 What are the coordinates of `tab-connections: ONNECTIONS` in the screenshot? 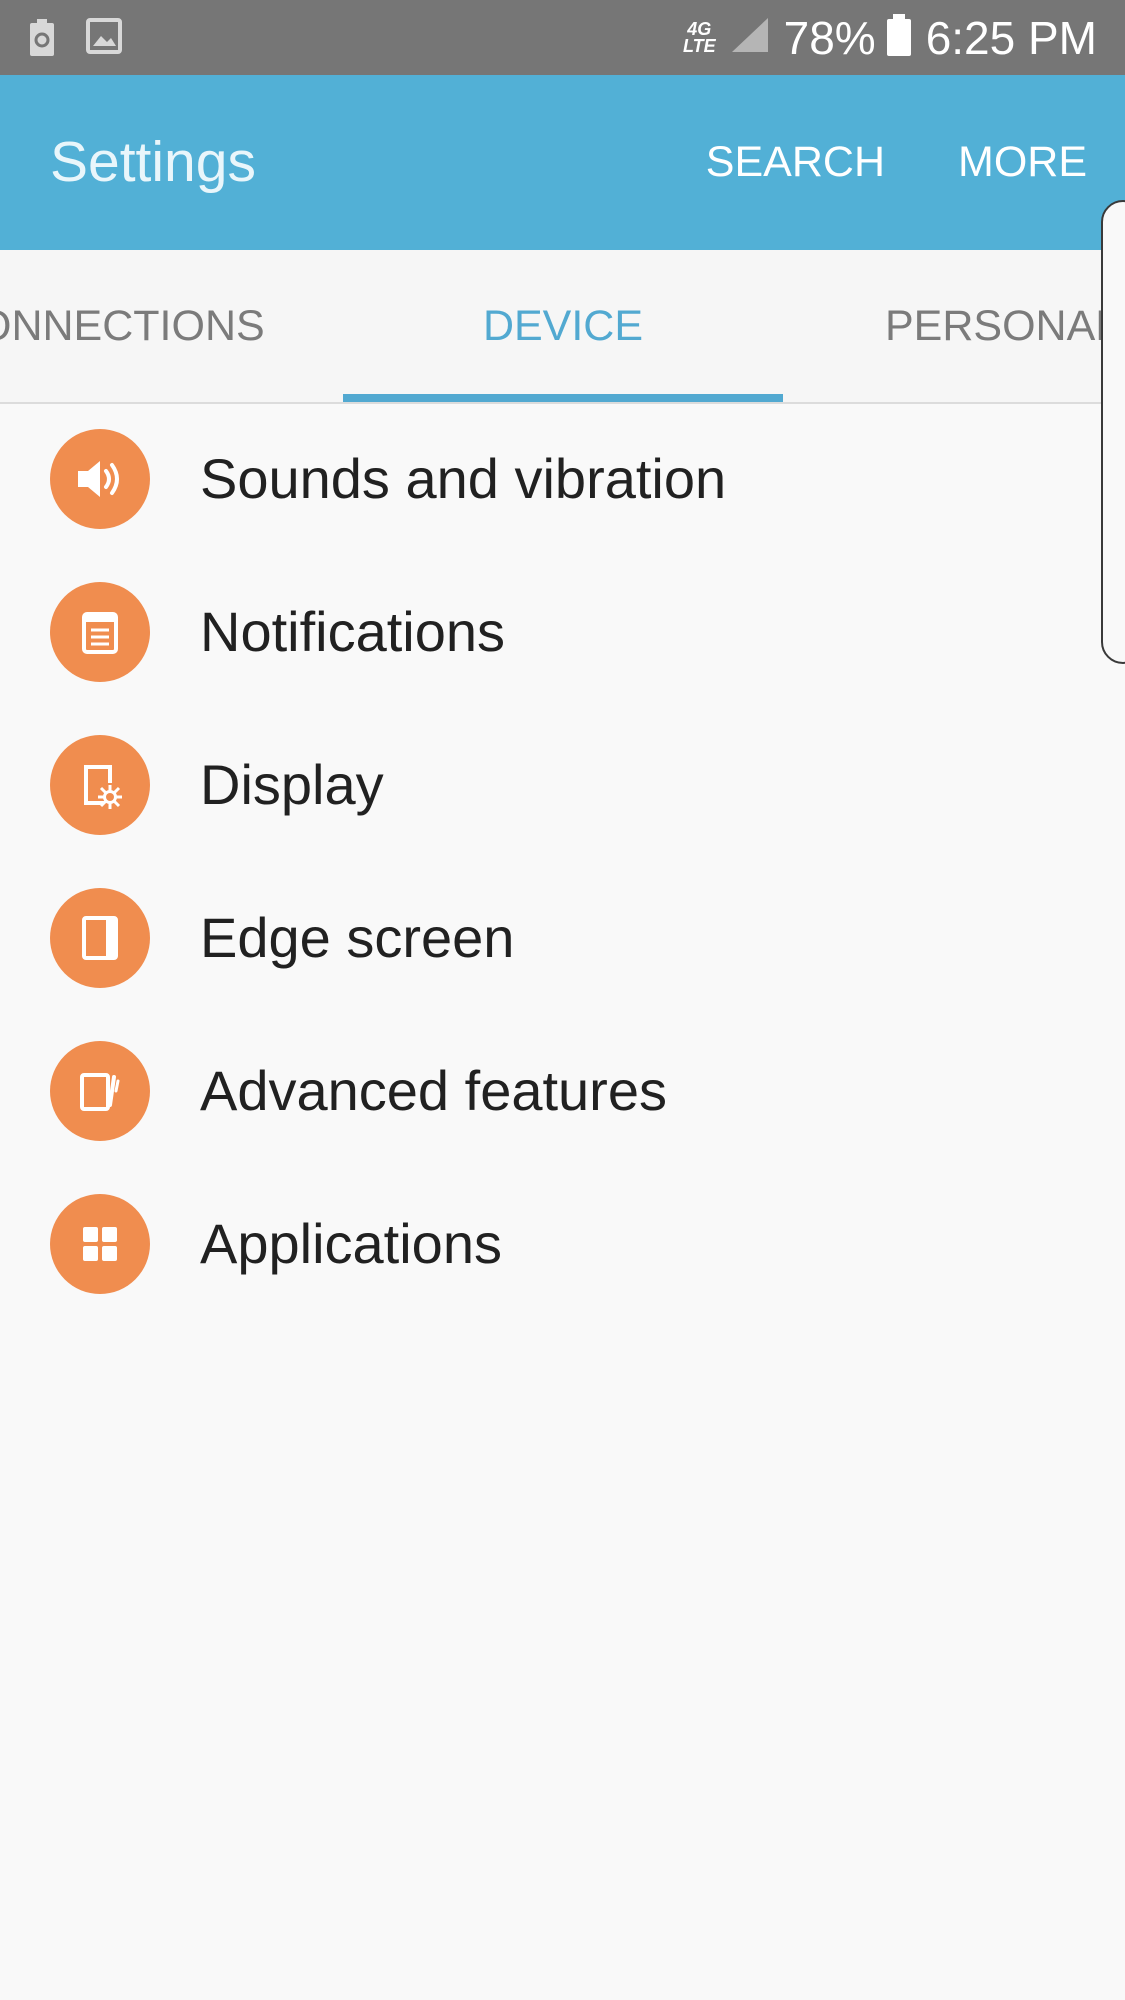 It's located at (132, 326).